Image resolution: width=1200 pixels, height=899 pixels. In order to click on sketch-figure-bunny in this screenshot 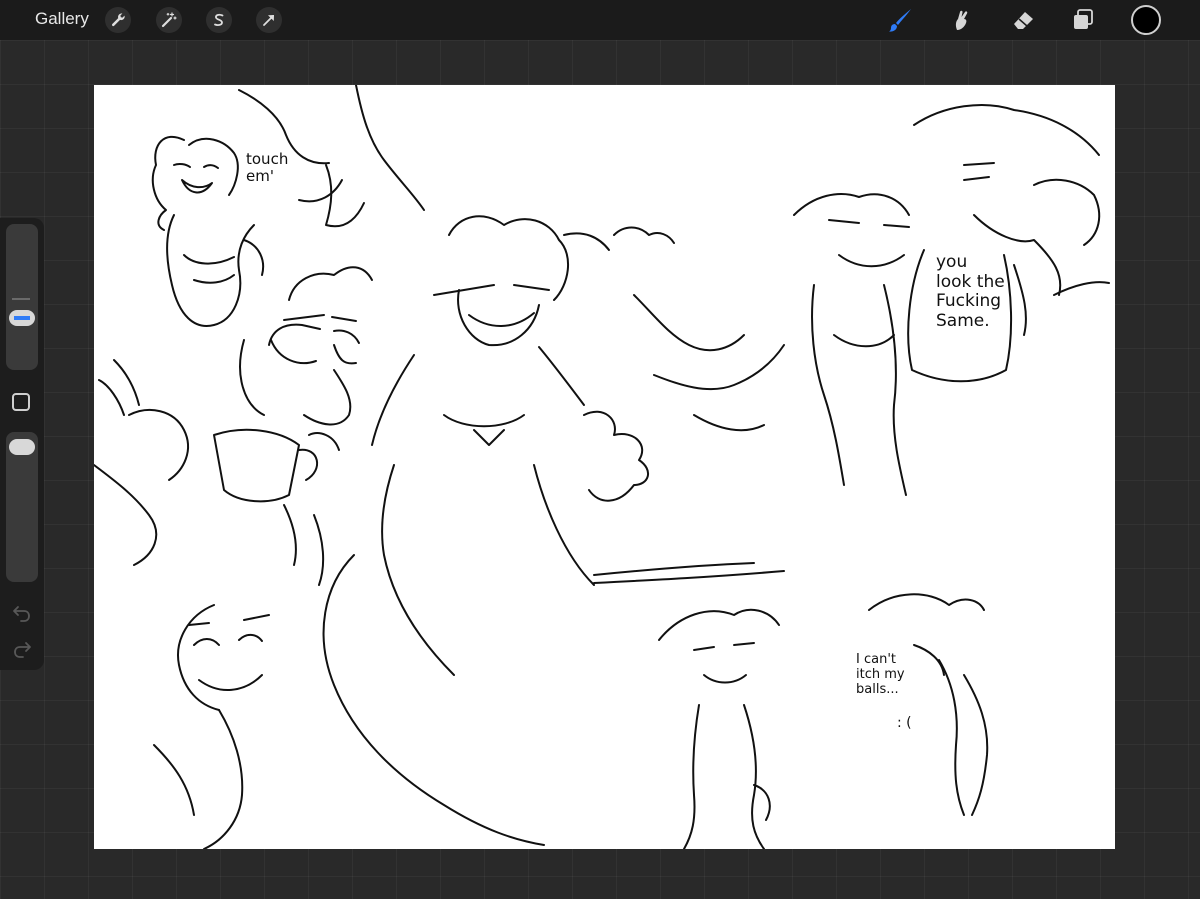, I will do `click(217, 462)`.